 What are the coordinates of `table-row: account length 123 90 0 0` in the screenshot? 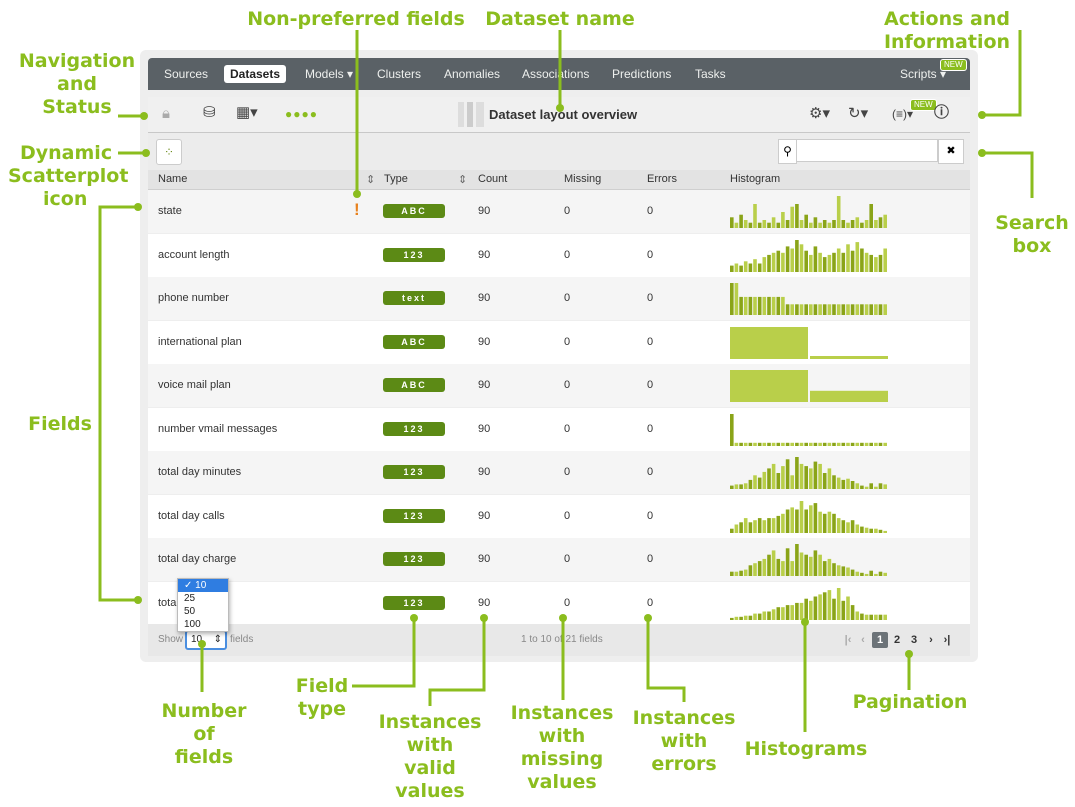 It's located at (559, 255).